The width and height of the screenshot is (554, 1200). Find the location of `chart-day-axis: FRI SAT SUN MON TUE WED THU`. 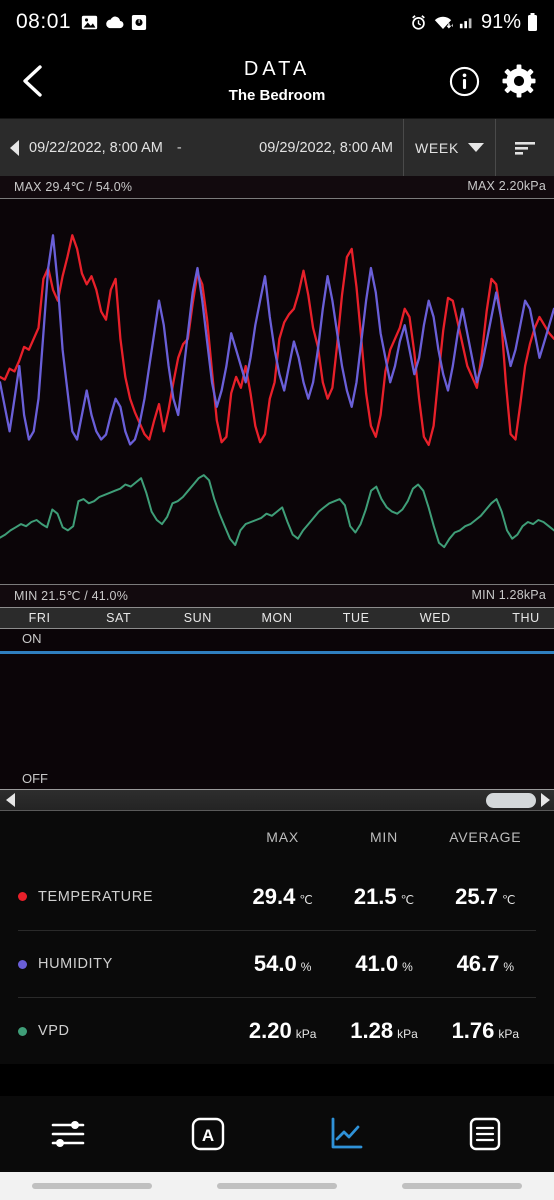

chart-day-axis: FRI SAT SUN MON TUE WED THU is located at coordinates (277, 618).